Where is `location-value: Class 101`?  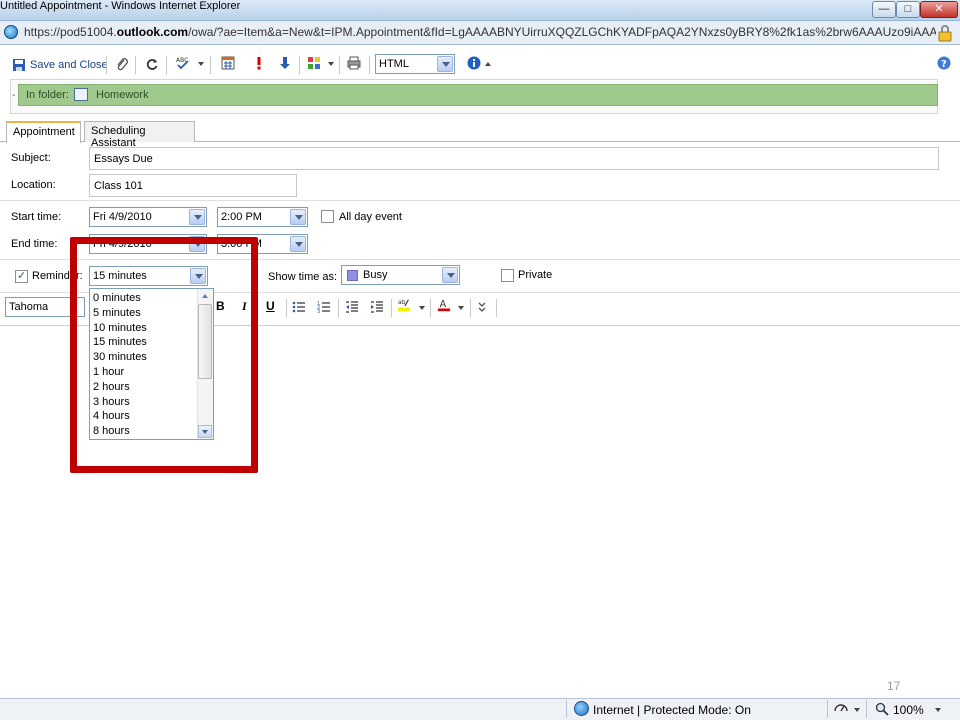
location-value: Class 101 is located at coordinates (118, 186).